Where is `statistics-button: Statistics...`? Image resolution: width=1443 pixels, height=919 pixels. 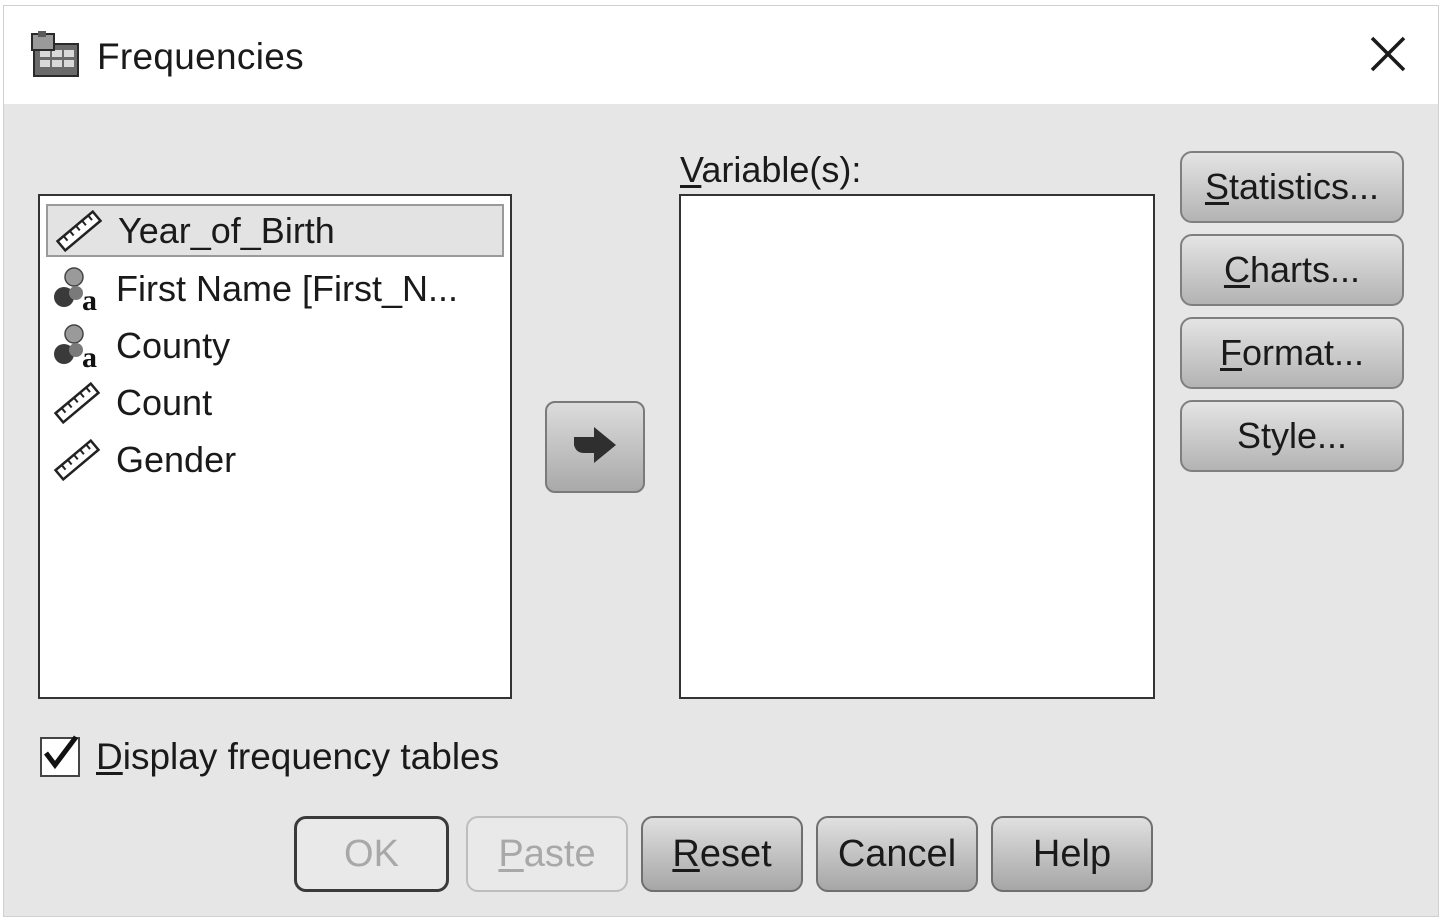
statistics-button: Statistics... is located at coordinates (1292, 187).